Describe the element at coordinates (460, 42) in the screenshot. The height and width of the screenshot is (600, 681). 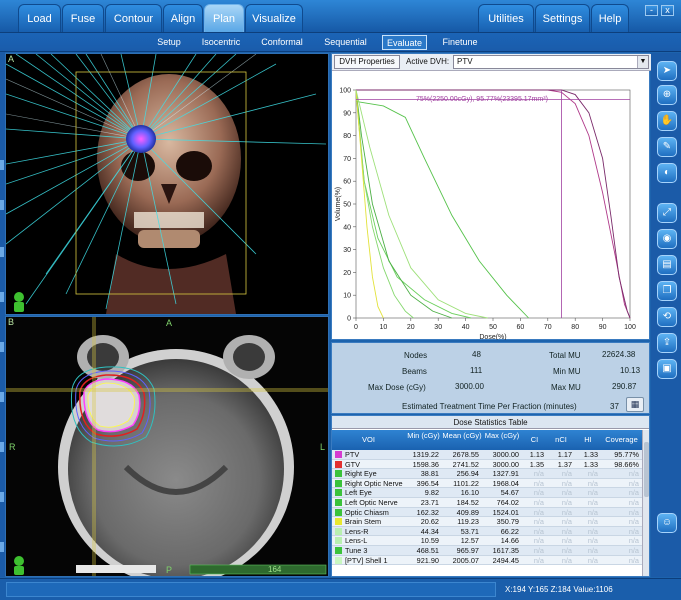
I see `subtab-finetune: Finetune` at that location.